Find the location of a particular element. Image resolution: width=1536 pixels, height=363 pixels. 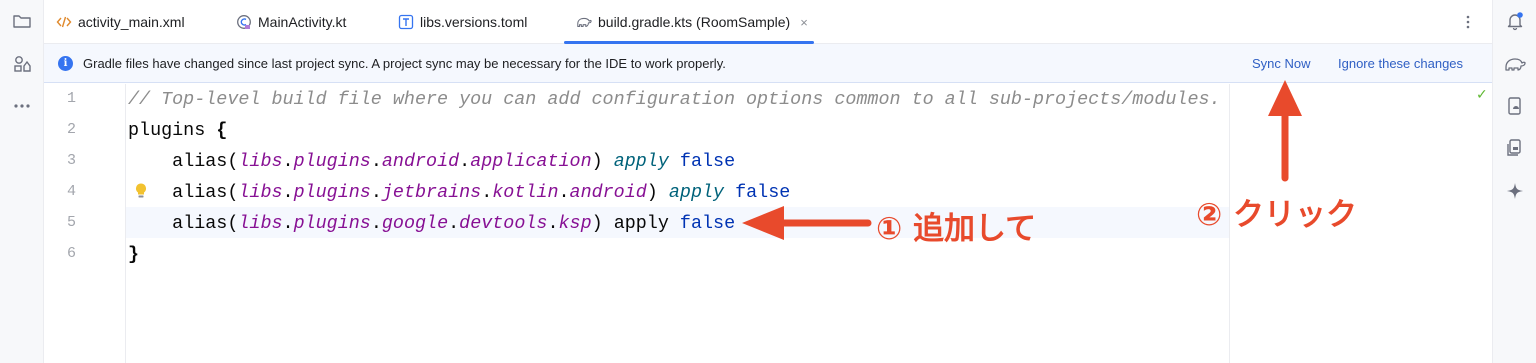

right-tool-strip is located at coordinates (1514, 181).